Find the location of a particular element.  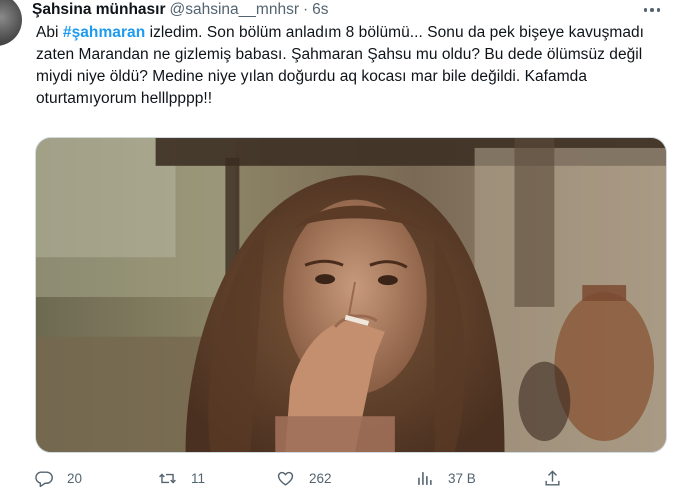

retweet-button: 11 is located at coordinates (181, 478).